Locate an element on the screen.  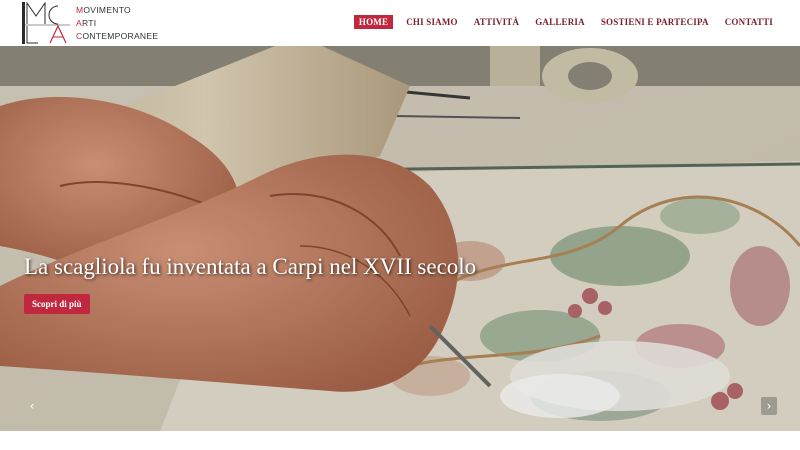
nav-item-attivita: ATTIVITÀ is located at coordinates (496, 22).